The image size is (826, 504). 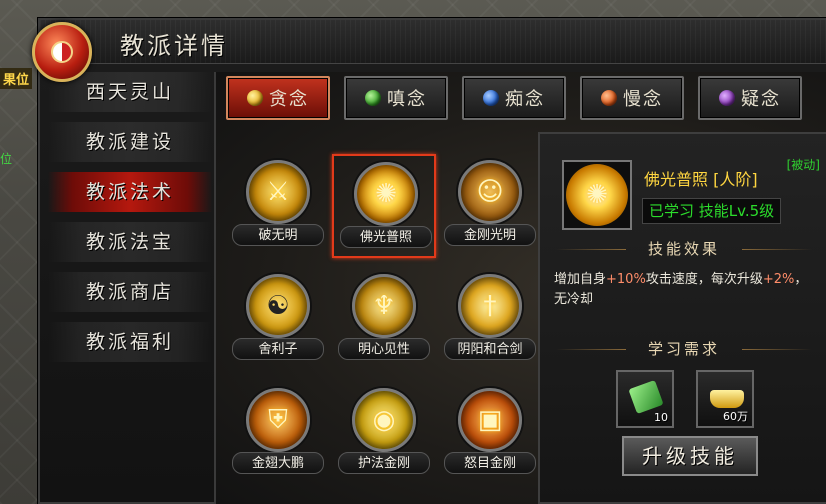 I want to click on skill-label: 阴阳和合剑, so click(x=490, y=349).